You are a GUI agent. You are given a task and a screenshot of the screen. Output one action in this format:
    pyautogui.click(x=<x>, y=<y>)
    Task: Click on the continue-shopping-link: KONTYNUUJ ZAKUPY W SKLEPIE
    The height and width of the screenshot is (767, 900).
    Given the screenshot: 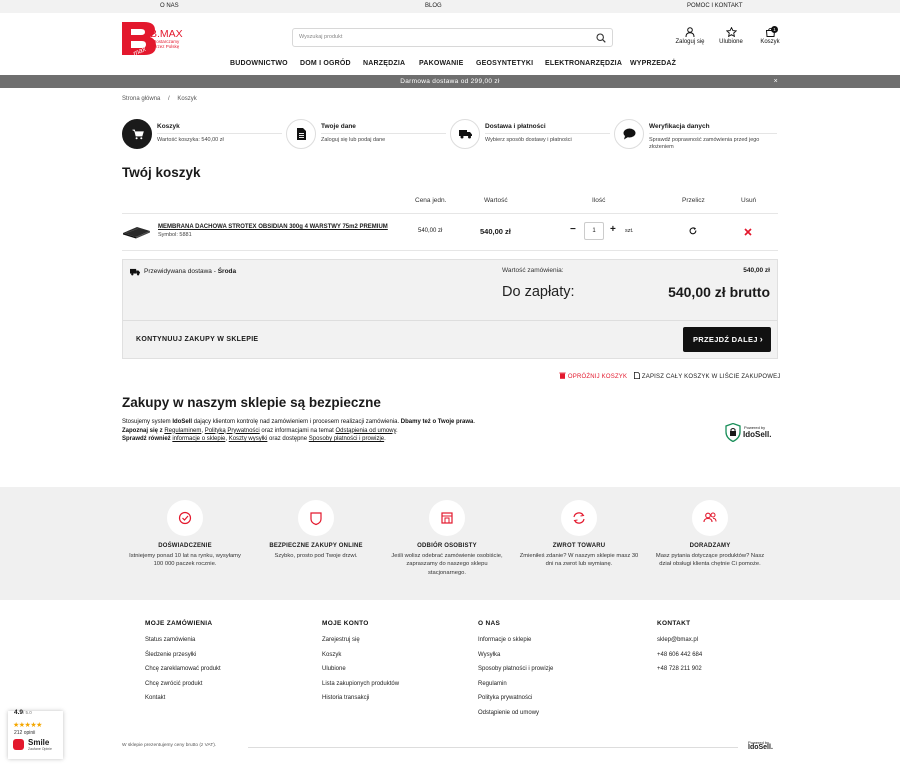 What is the action you would take?
    pyautogui.click(x=197, y=339)
    